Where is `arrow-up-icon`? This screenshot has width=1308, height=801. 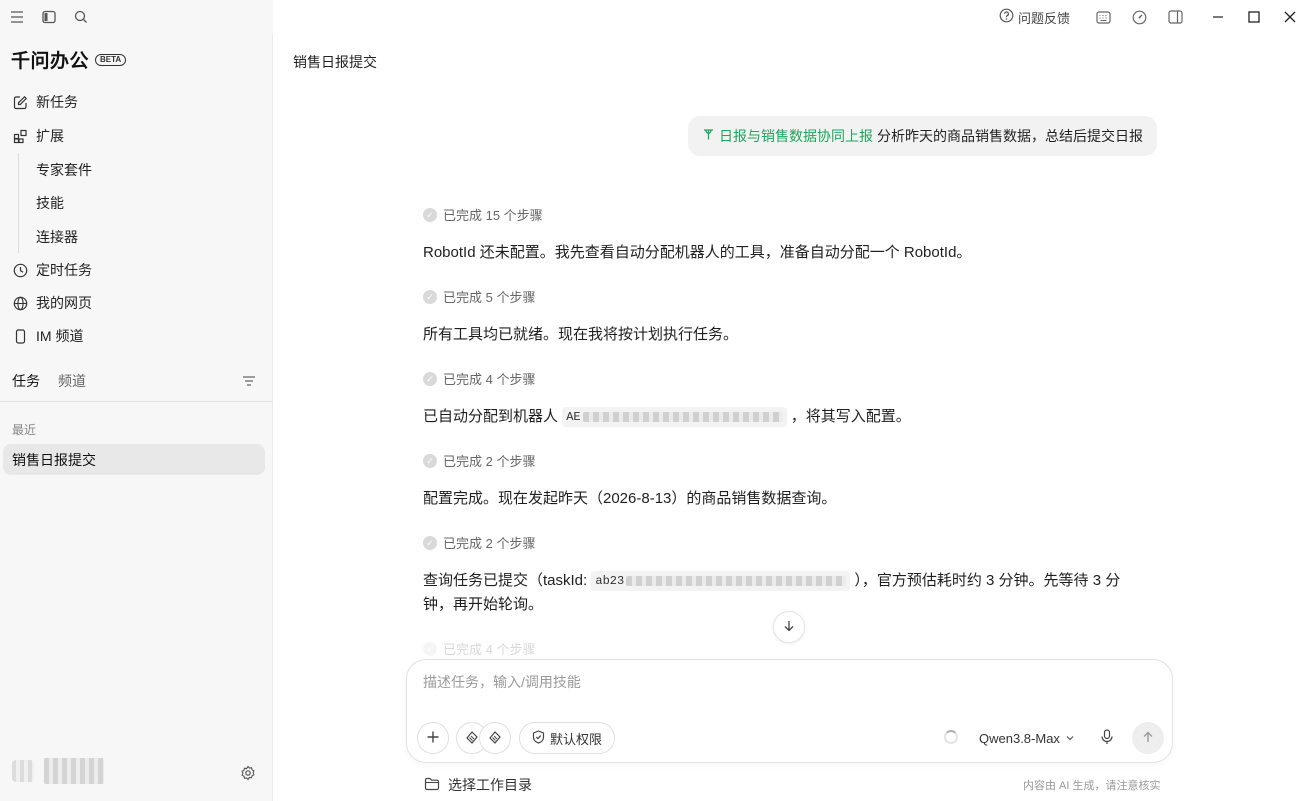 arrow-up-icon is located at coordinates (1148, 738).